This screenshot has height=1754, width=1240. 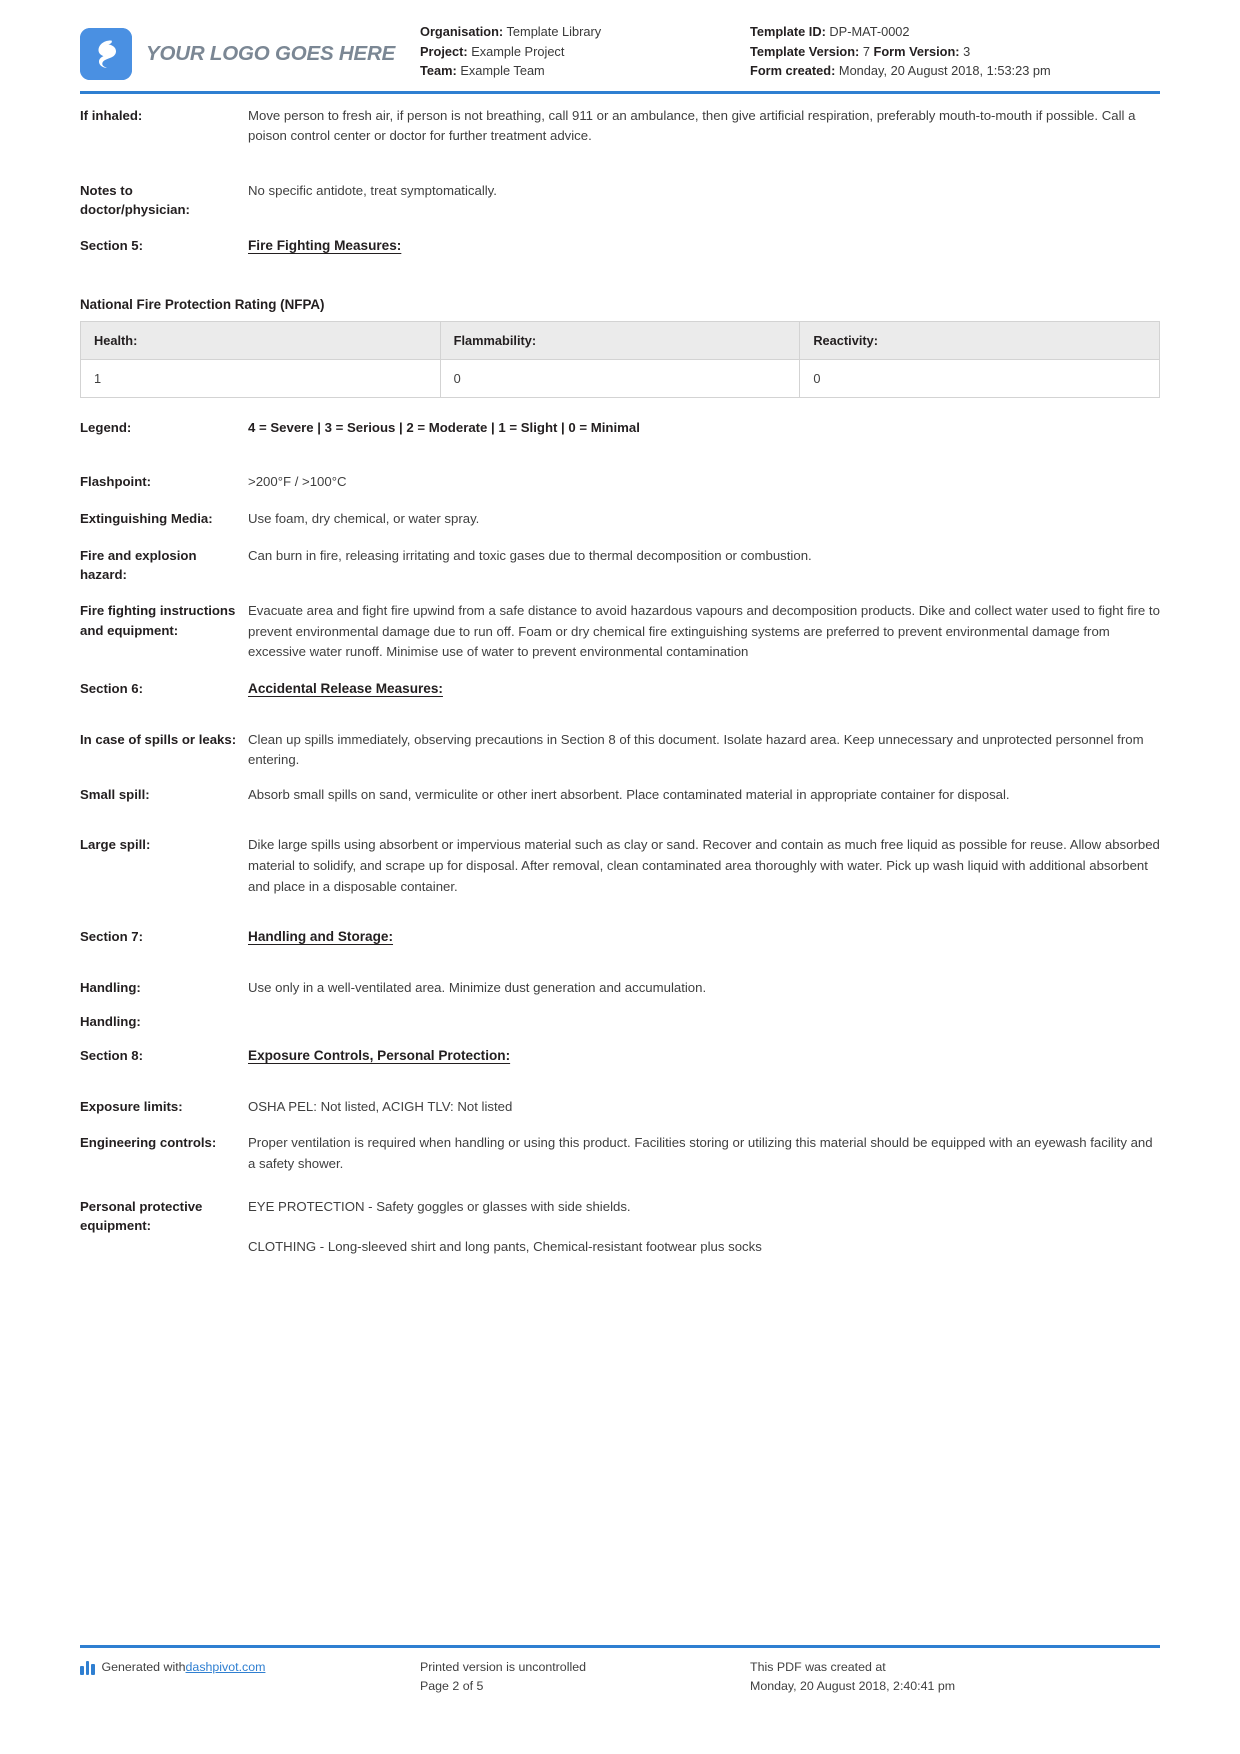 I want to click on nfpa-header-row: Health: Flammability: Reactivity:, so click(x=620, y=340).